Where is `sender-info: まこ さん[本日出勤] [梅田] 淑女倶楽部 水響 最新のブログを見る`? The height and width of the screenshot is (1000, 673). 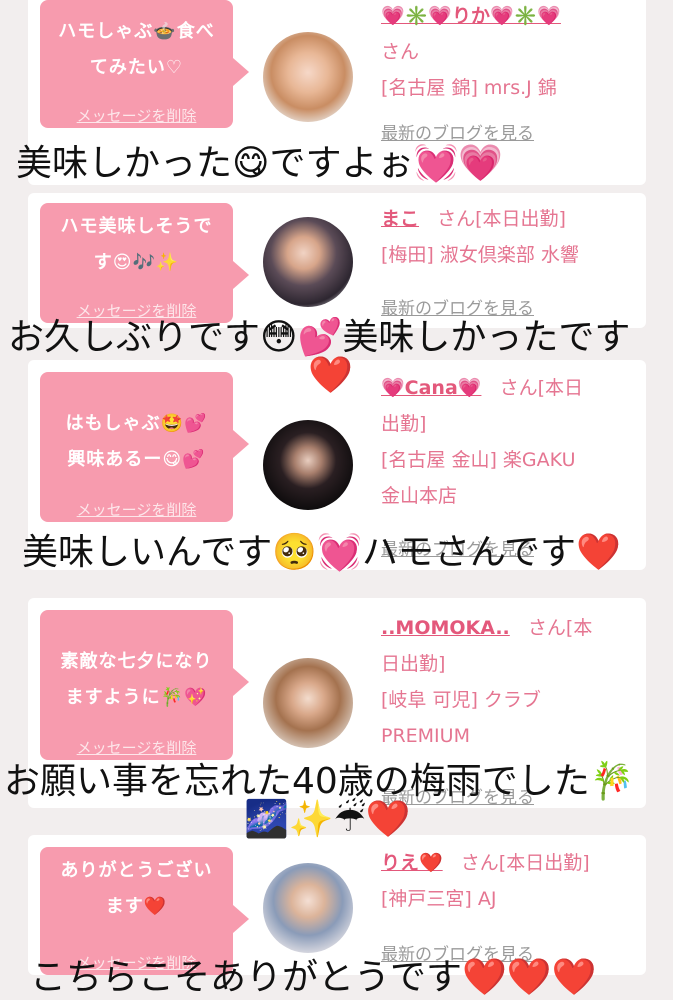 sender-info: まこ さん[本日出勤] [梅田] 淑女倶楽部 水響 最新のブログを見る is located at coordinates (506, 260).